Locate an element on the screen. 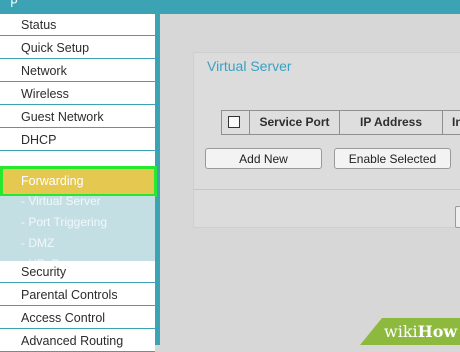 This screenshot has height=352, width=460. sidebar-item-quick-setup: Quick Setup is located at coordinates (77, 48).